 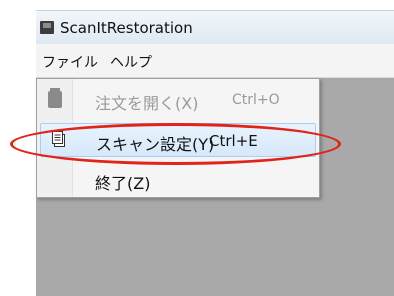 What do you see at coordinates (58, 139) in the screenshot?
I see `scan-settings-icon` at bounding box center [58, 139].